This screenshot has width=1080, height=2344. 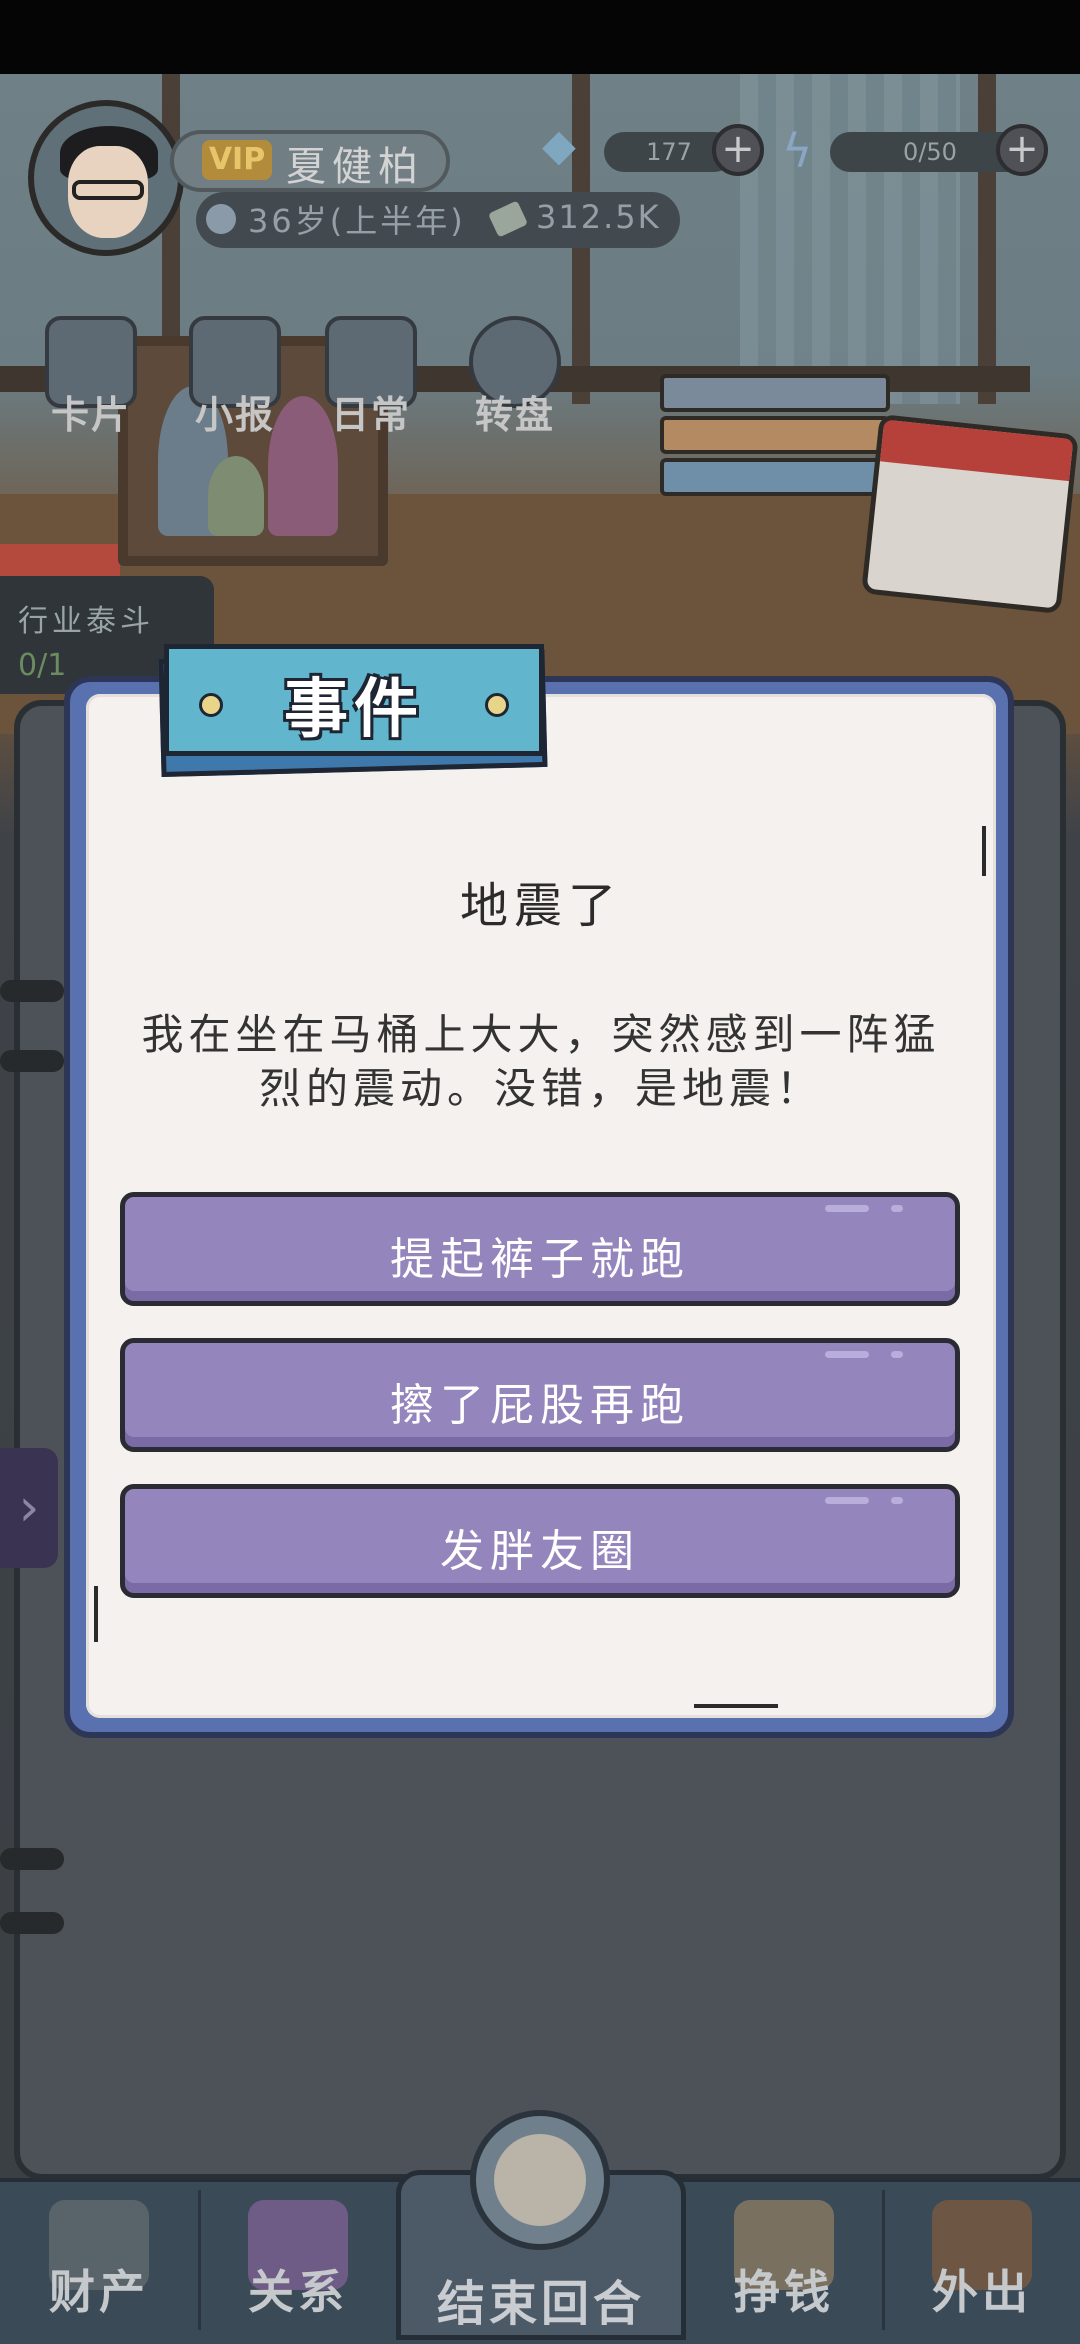 I want to click on nav-label: 挣钱, so click(x=784, y=2292).